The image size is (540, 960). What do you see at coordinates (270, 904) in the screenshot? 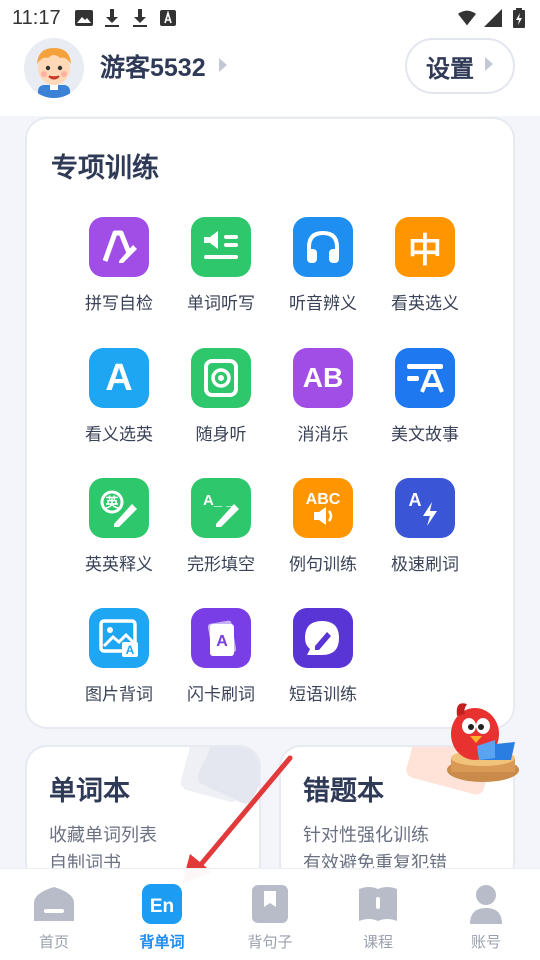
I see `bookmark-icon` at bounding box center [270, 904].